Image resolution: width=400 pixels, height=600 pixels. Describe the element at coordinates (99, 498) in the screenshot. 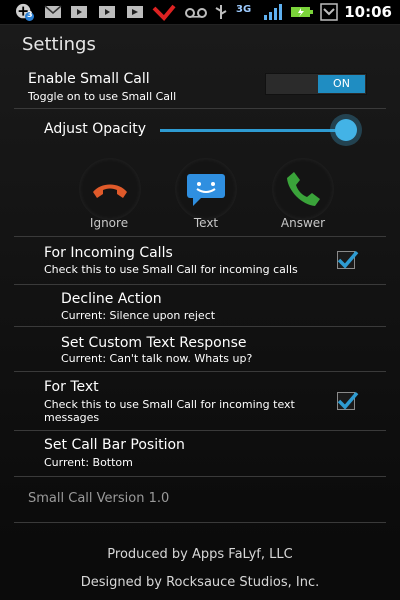

I see `version-text: Small Call Version 1.0` at that location.